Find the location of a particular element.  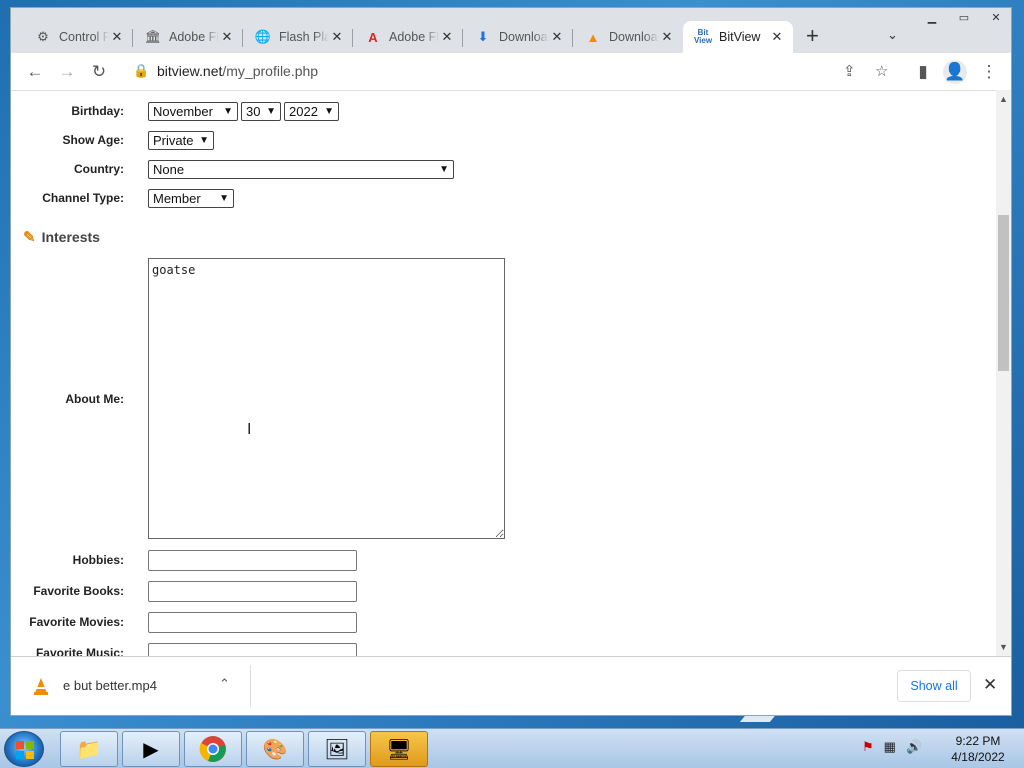

action-center-flag-icon: ⚑ is located at coordinates (868, 747).